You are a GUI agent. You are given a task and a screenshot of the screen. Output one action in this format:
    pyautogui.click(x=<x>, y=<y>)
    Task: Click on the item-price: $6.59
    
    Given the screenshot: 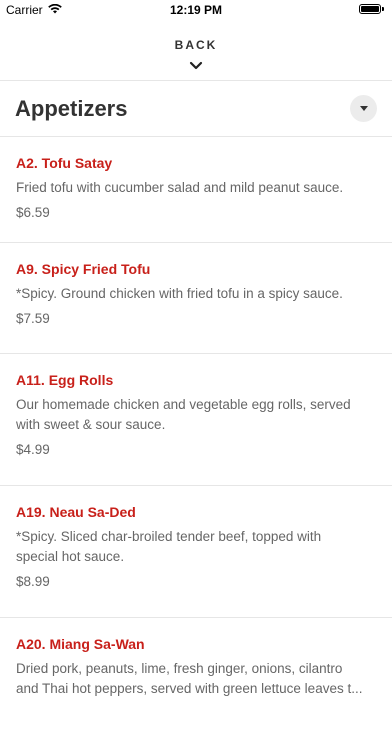 What is the action you would take?
    pyautogui.click(x=33, y=212)
    